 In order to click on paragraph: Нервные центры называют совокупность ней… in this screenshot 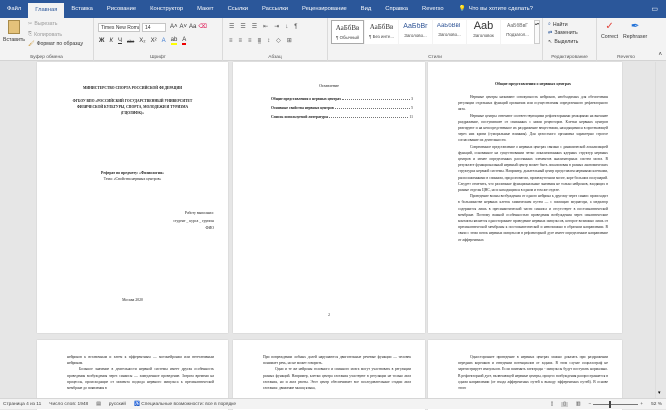, I will do `click(533, 103)`.